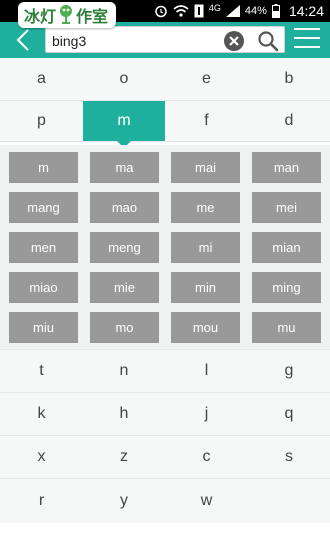 The height and width of the screenshot is (550, 330). Describe the element at coordinates (289, 121) in the screenshot. I see `letter-key: d` at that location.